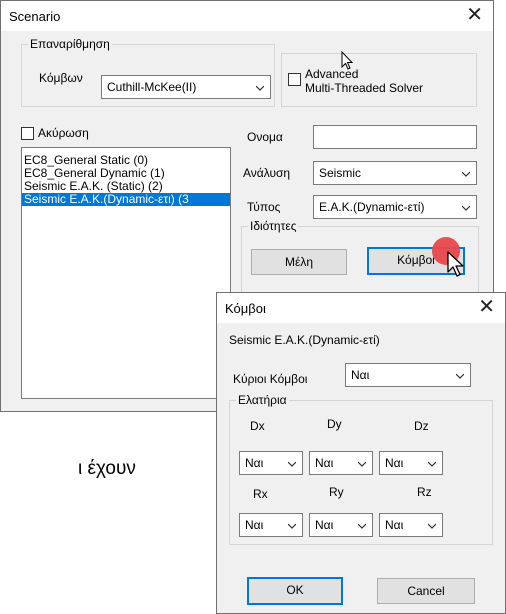  Describe the element at coordinates (340, 173) in the screenshot. I see `analysis-value: Seismic` at that location.